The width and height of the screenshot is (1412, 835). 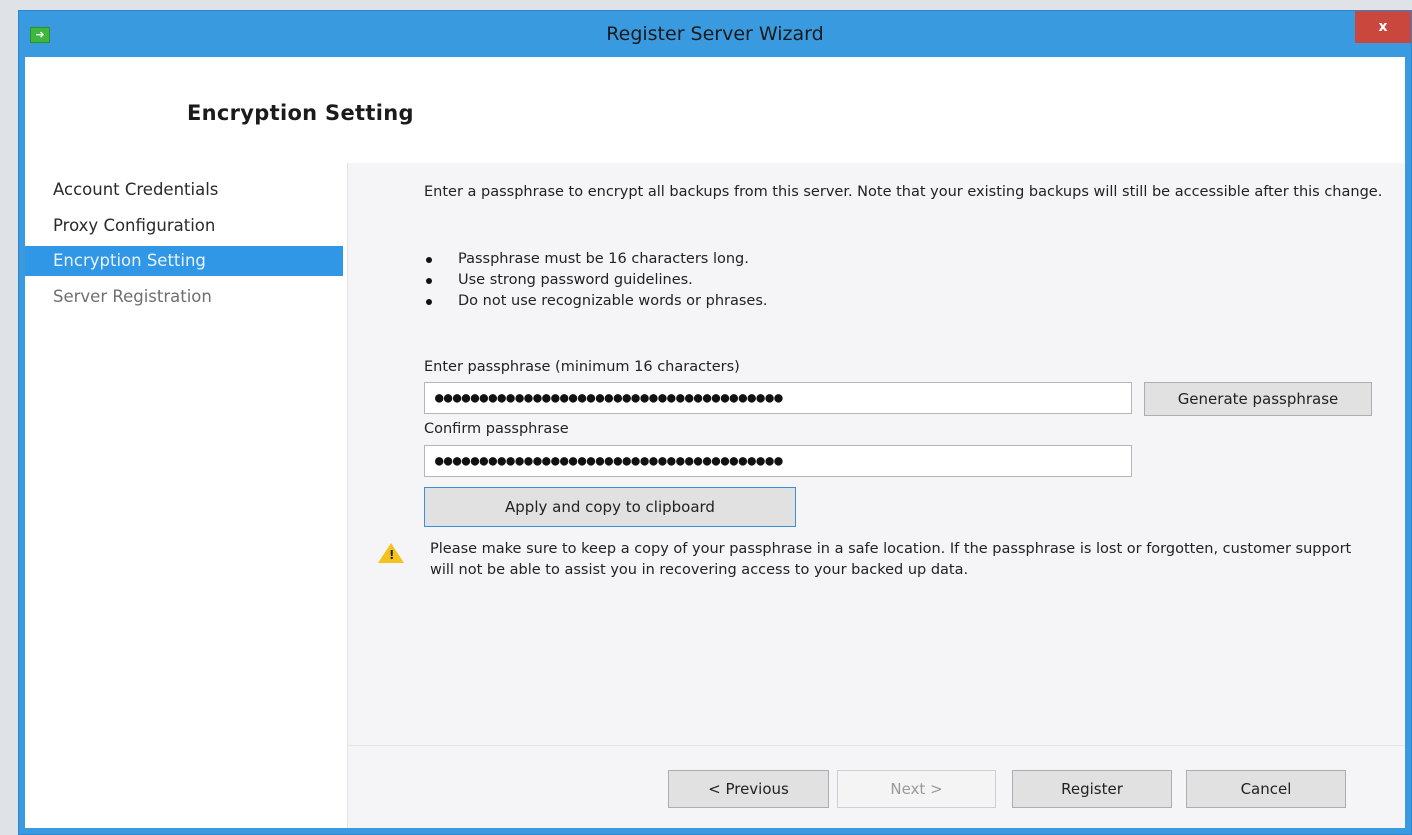 I want to click on nav-item-server-registration: Server Registration, so click(x=132, y=296).